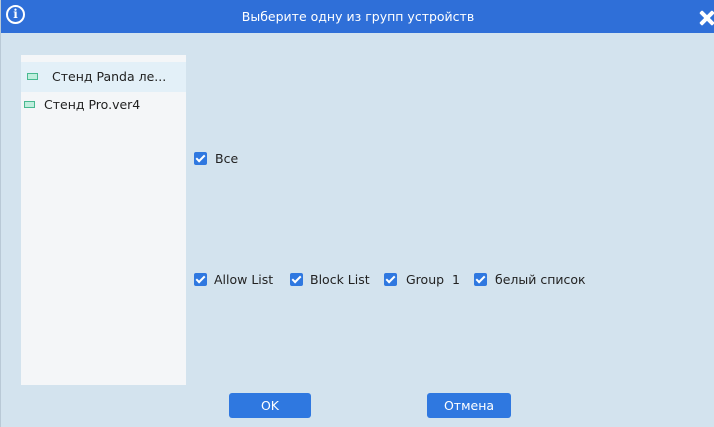  I want to click on cancel-button: Отмена, so click(469, 405).